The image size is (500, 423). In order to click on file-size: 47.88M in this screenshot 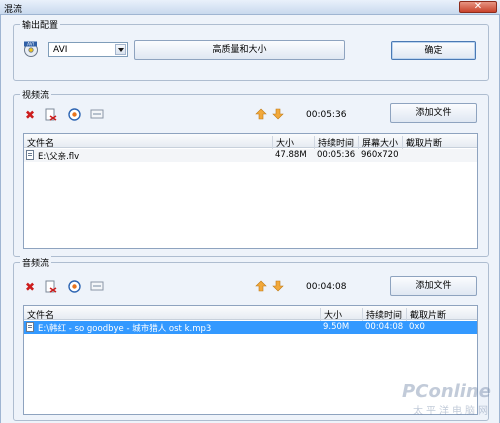, I will do `click(291, 155)`.